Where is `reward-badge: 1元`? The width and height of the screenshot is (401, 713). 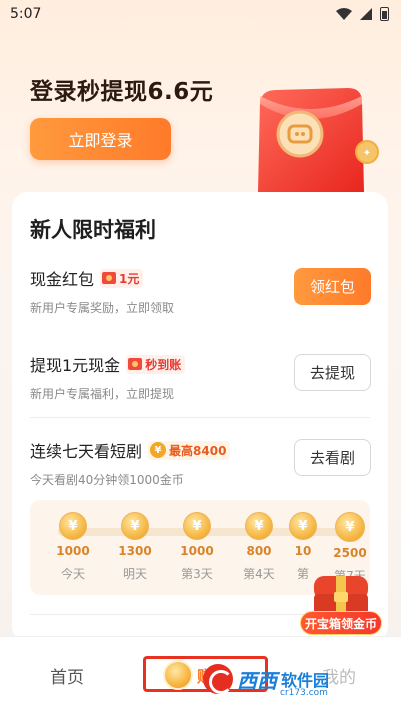 reward-badge: 1元 is located at coordinates (122, 278).